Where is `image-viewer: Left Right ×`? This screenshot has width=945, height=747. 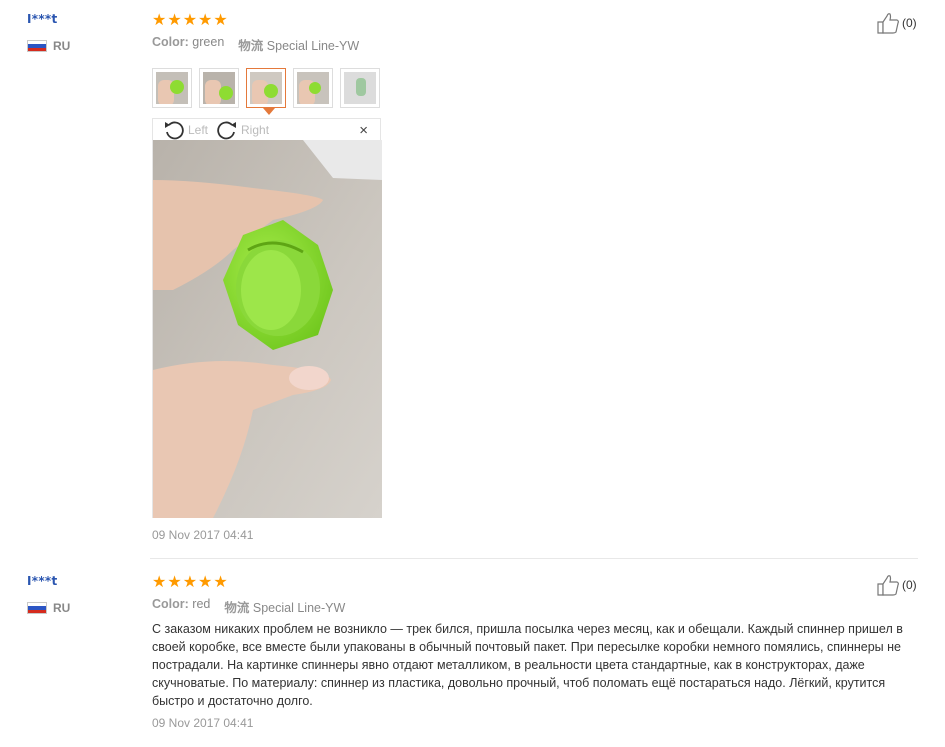
image-viewer: Left Right × is located at coordinates (267, 318).